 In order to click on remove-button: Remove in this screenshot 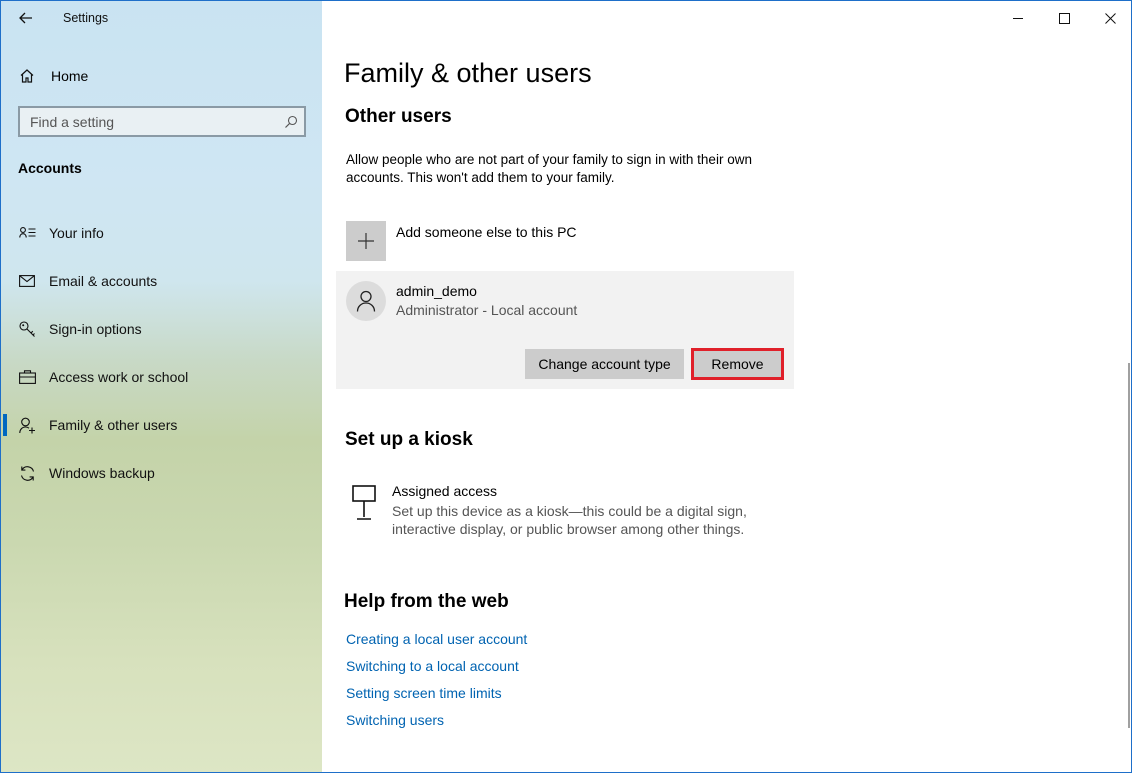, I will do `click(737, 364)`.